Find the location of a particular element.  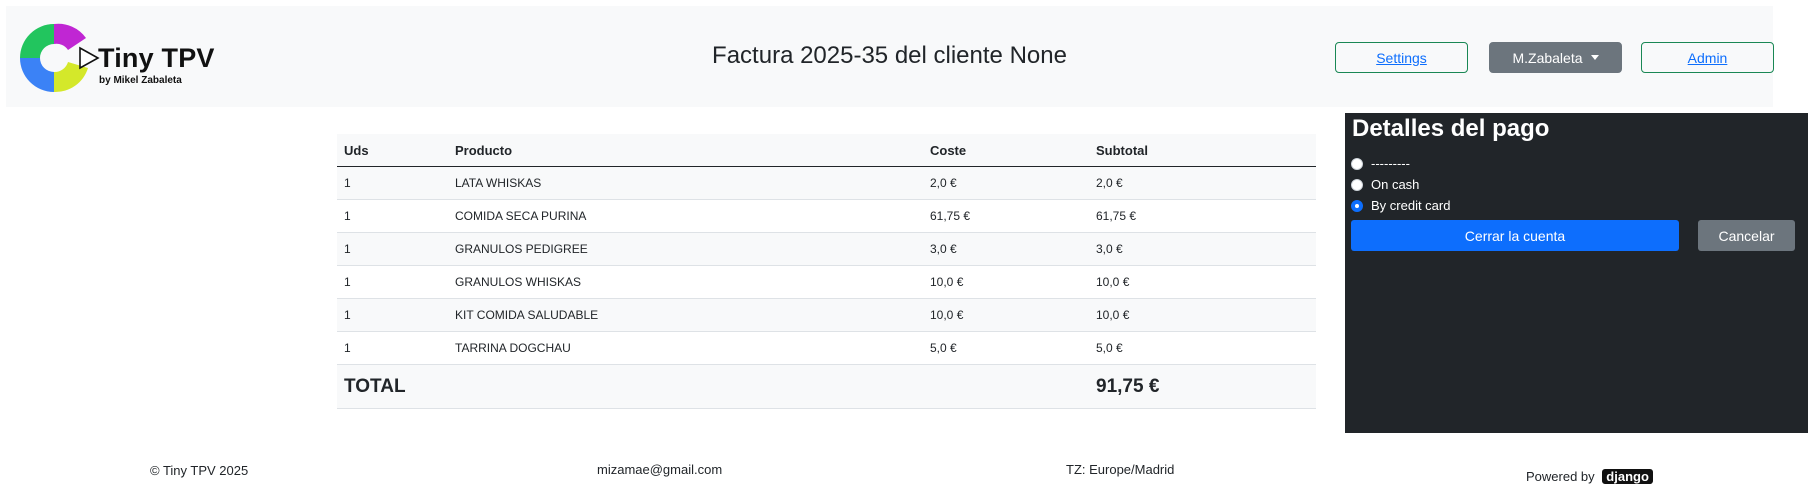

user-dropdown-button: M.Zabaleta is located at coordinates (1555, 57).